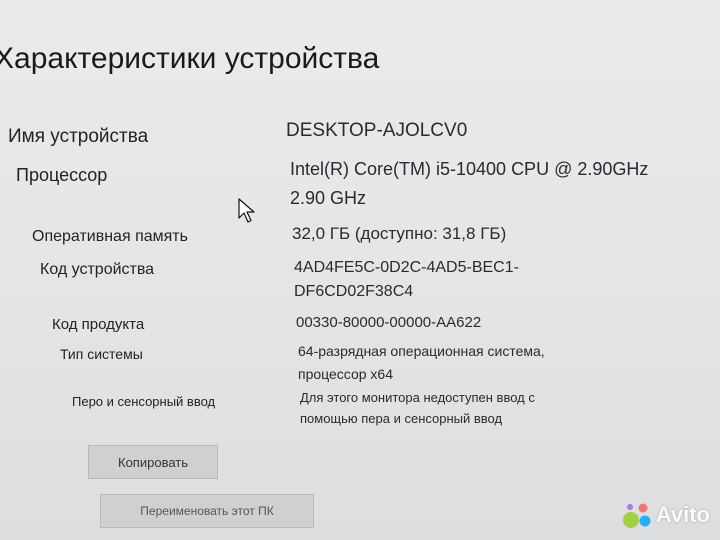 The height and width of the screenshot is (540, 720). What do you see at coordinates (97, 269) in the screenshot?
I see `device-id-label: Код устройства` at bounding box center [97, 269].